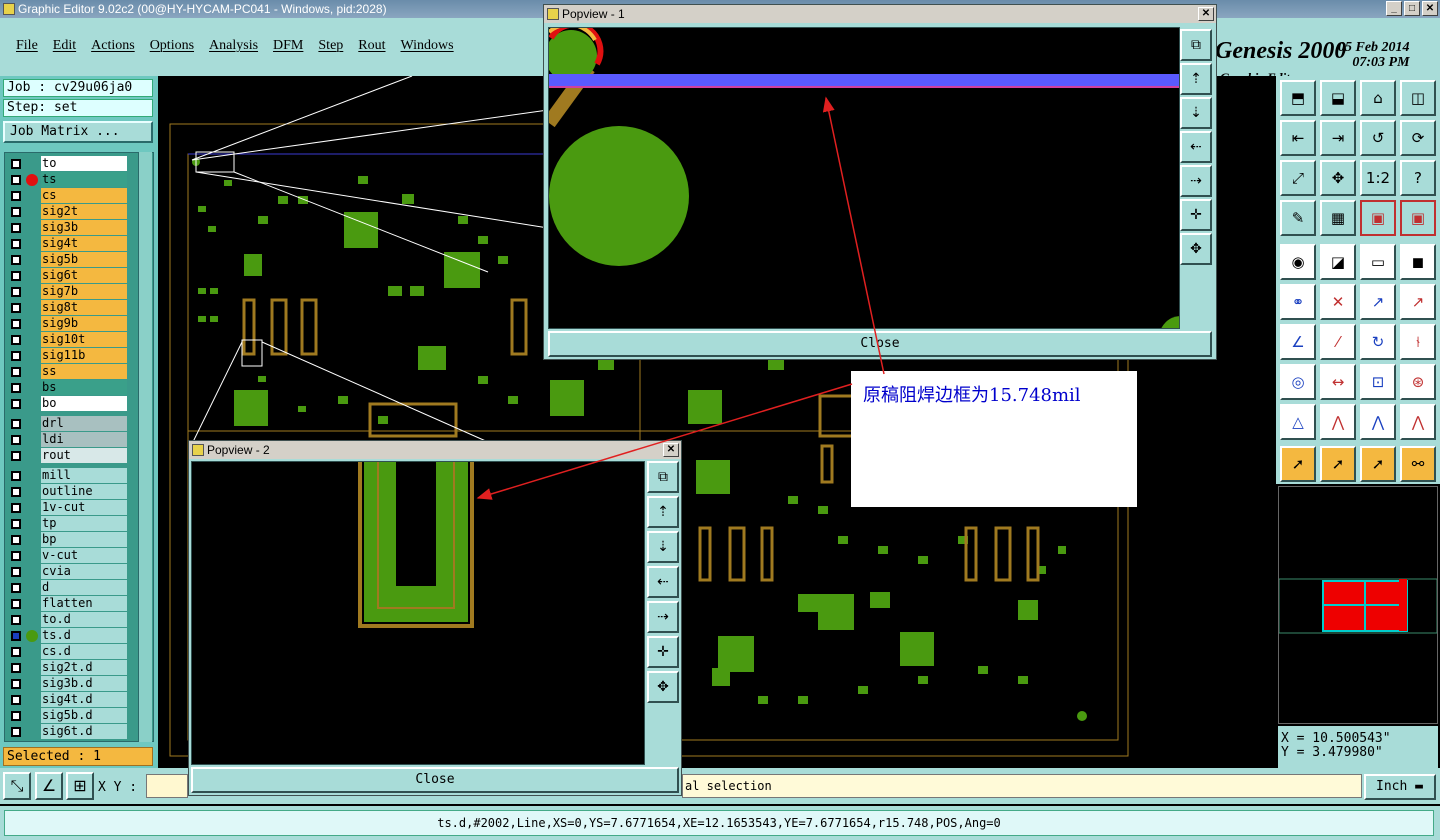 The image size is (1440, 840). I want to click on add-shape-icon: ◪, so click(1338, 262).